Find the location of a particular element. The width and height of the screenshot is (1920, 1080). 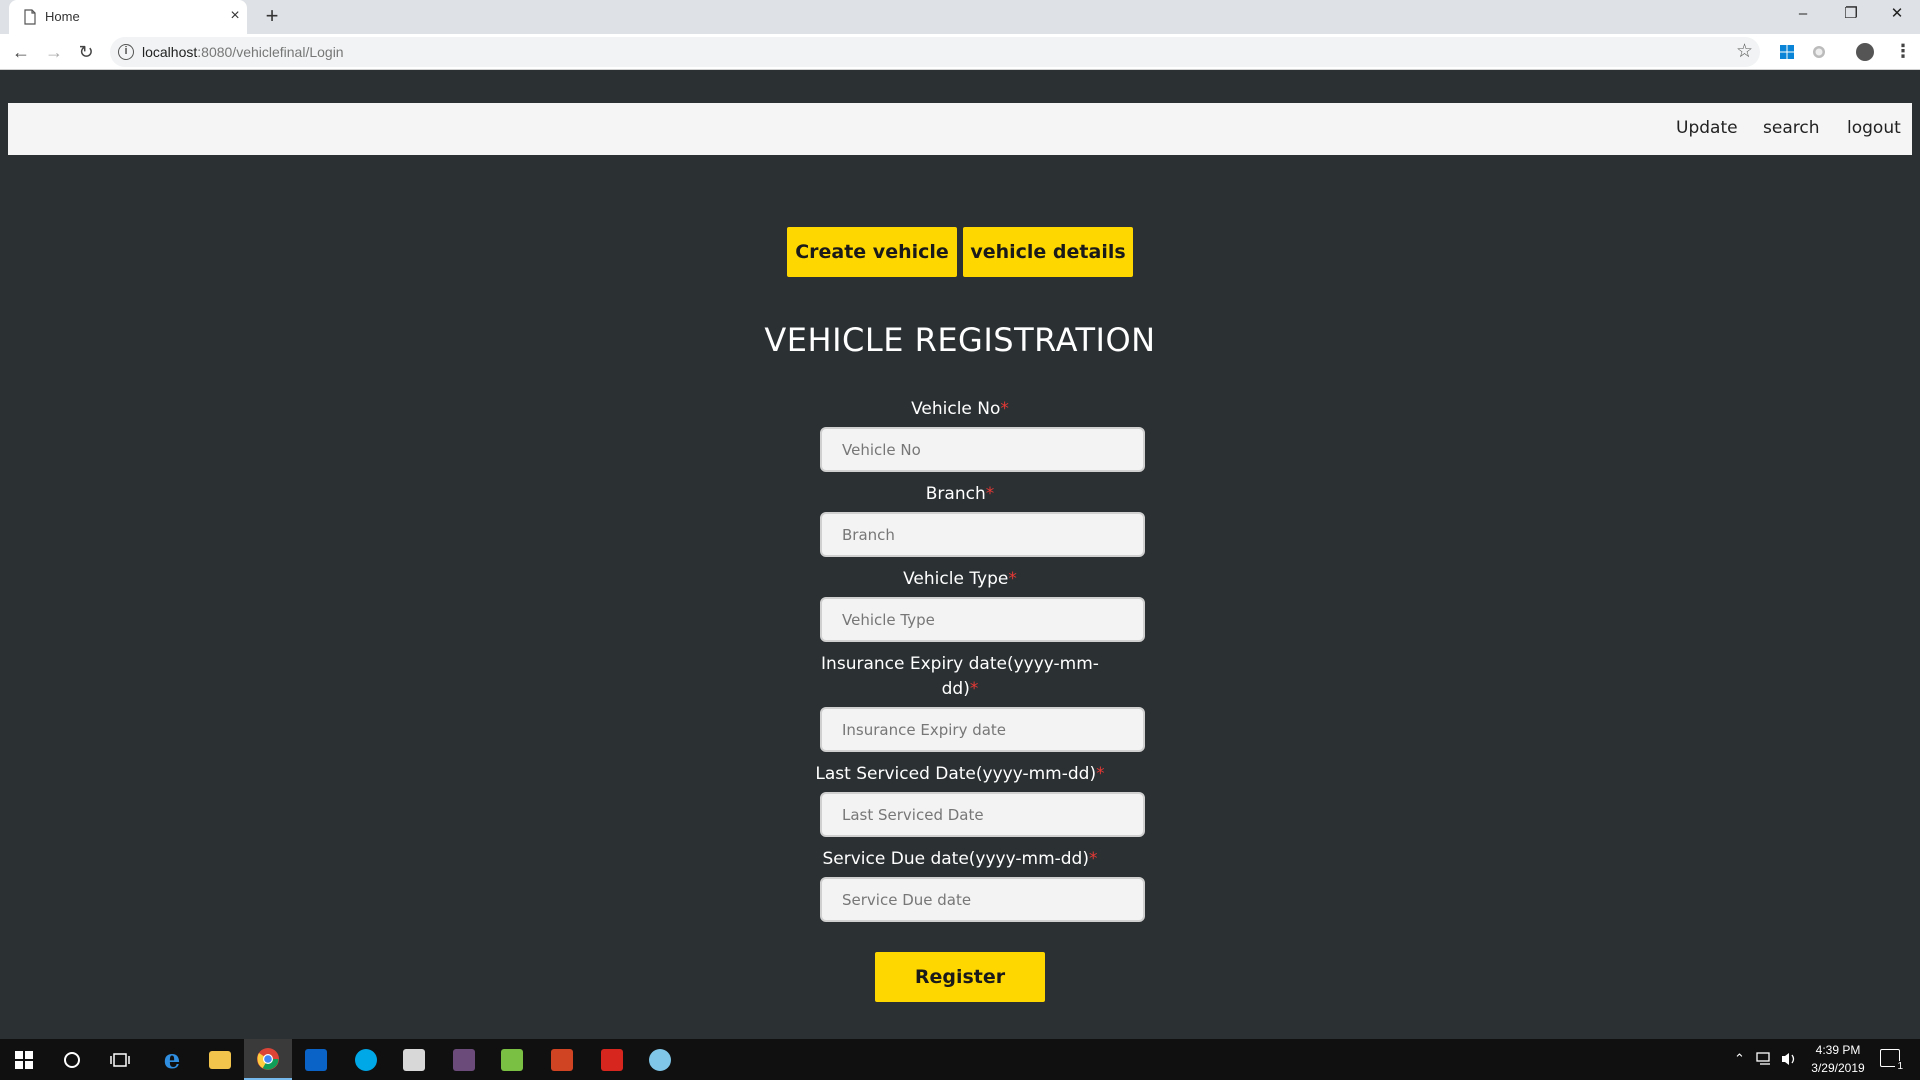

vehicle-type-label: Vehicle Type* is located at coordinates (960, 579).